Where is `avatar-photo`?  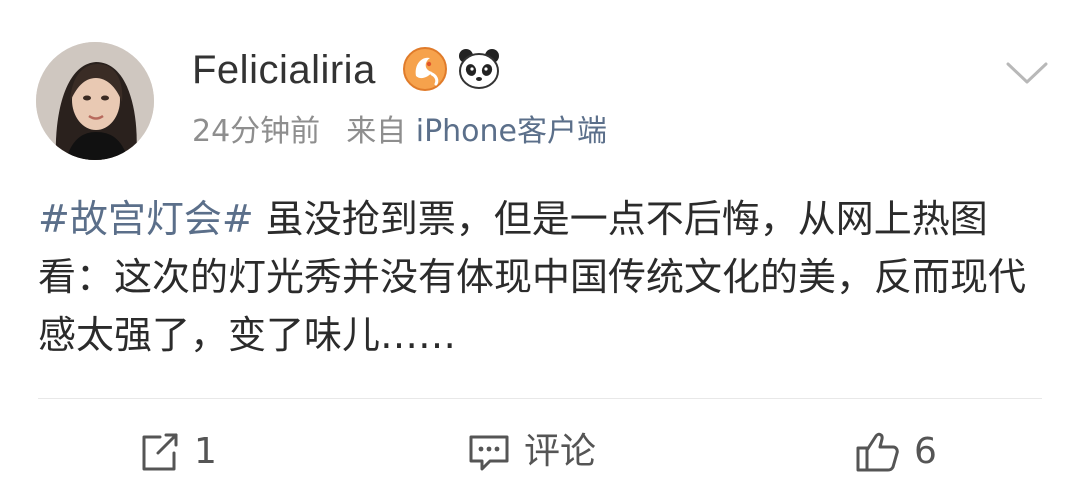
avatar-photo is located at coordinates (95, 101).